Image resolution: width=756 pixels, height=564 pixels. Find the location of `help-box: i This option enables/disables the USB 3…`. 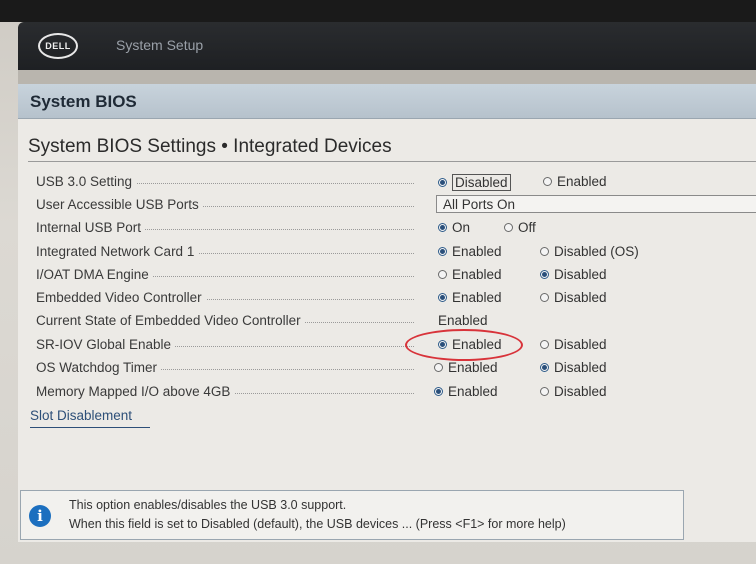

help-box: i This option enables/disables the USB 3… is located at coordinates (352, 515).